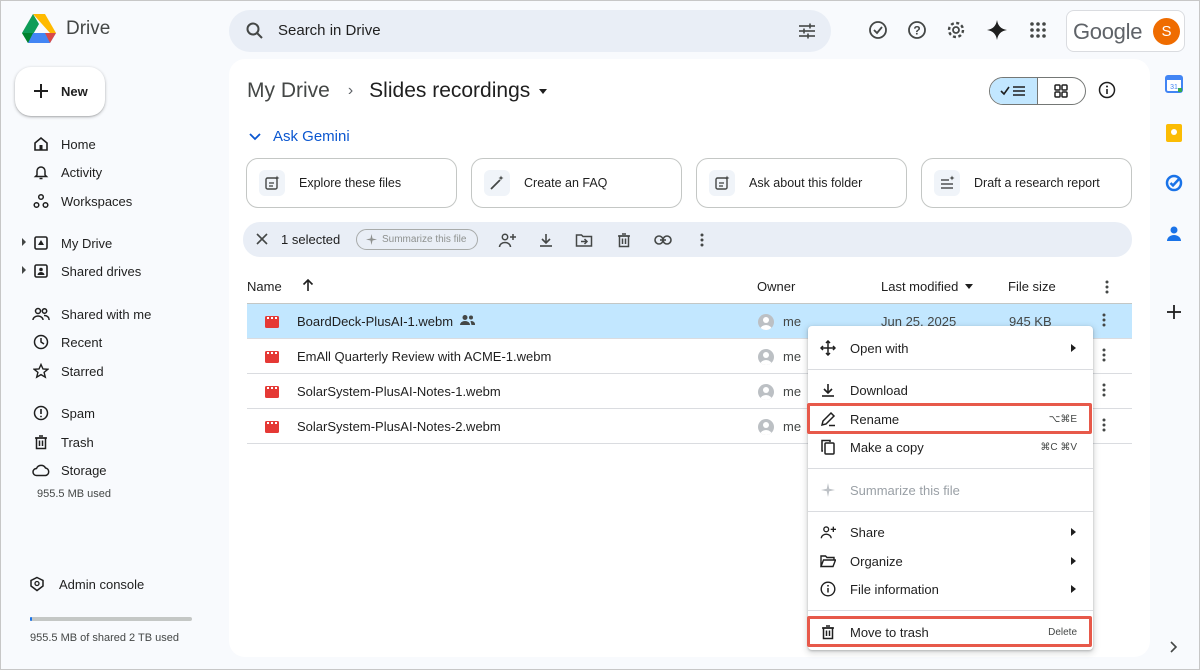 The width and height of the screenshot is (1200, 670). What do you see at coordinates (60, 91) in the screenshot?
I see `new-button: New` at bounding box center [60, 91].